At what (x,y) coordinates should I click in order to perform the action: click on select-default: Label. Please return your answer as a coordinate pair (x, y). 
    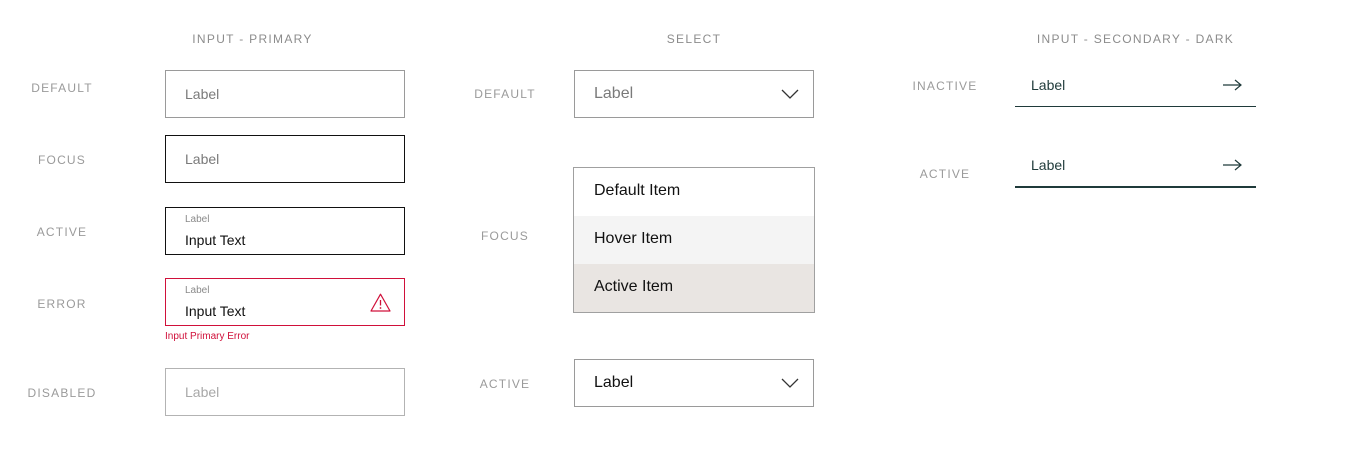
    Looking at the image, I should click on (694, 94).